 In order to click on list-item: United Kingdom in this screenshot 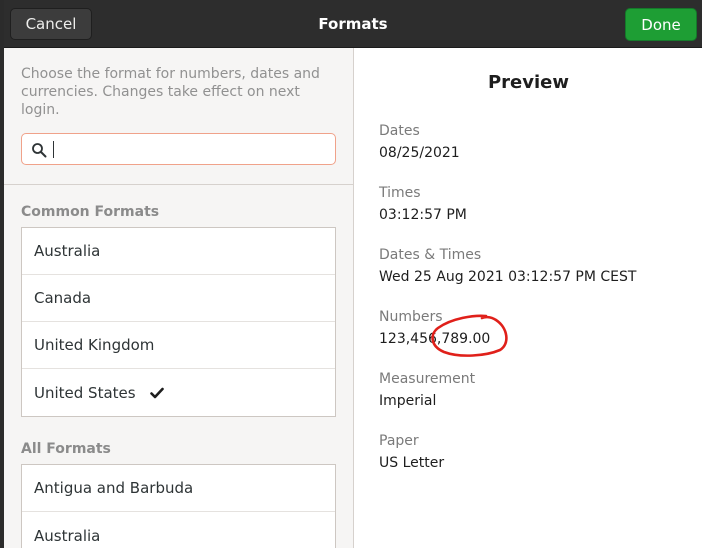, I will do `click(178, 345)`.